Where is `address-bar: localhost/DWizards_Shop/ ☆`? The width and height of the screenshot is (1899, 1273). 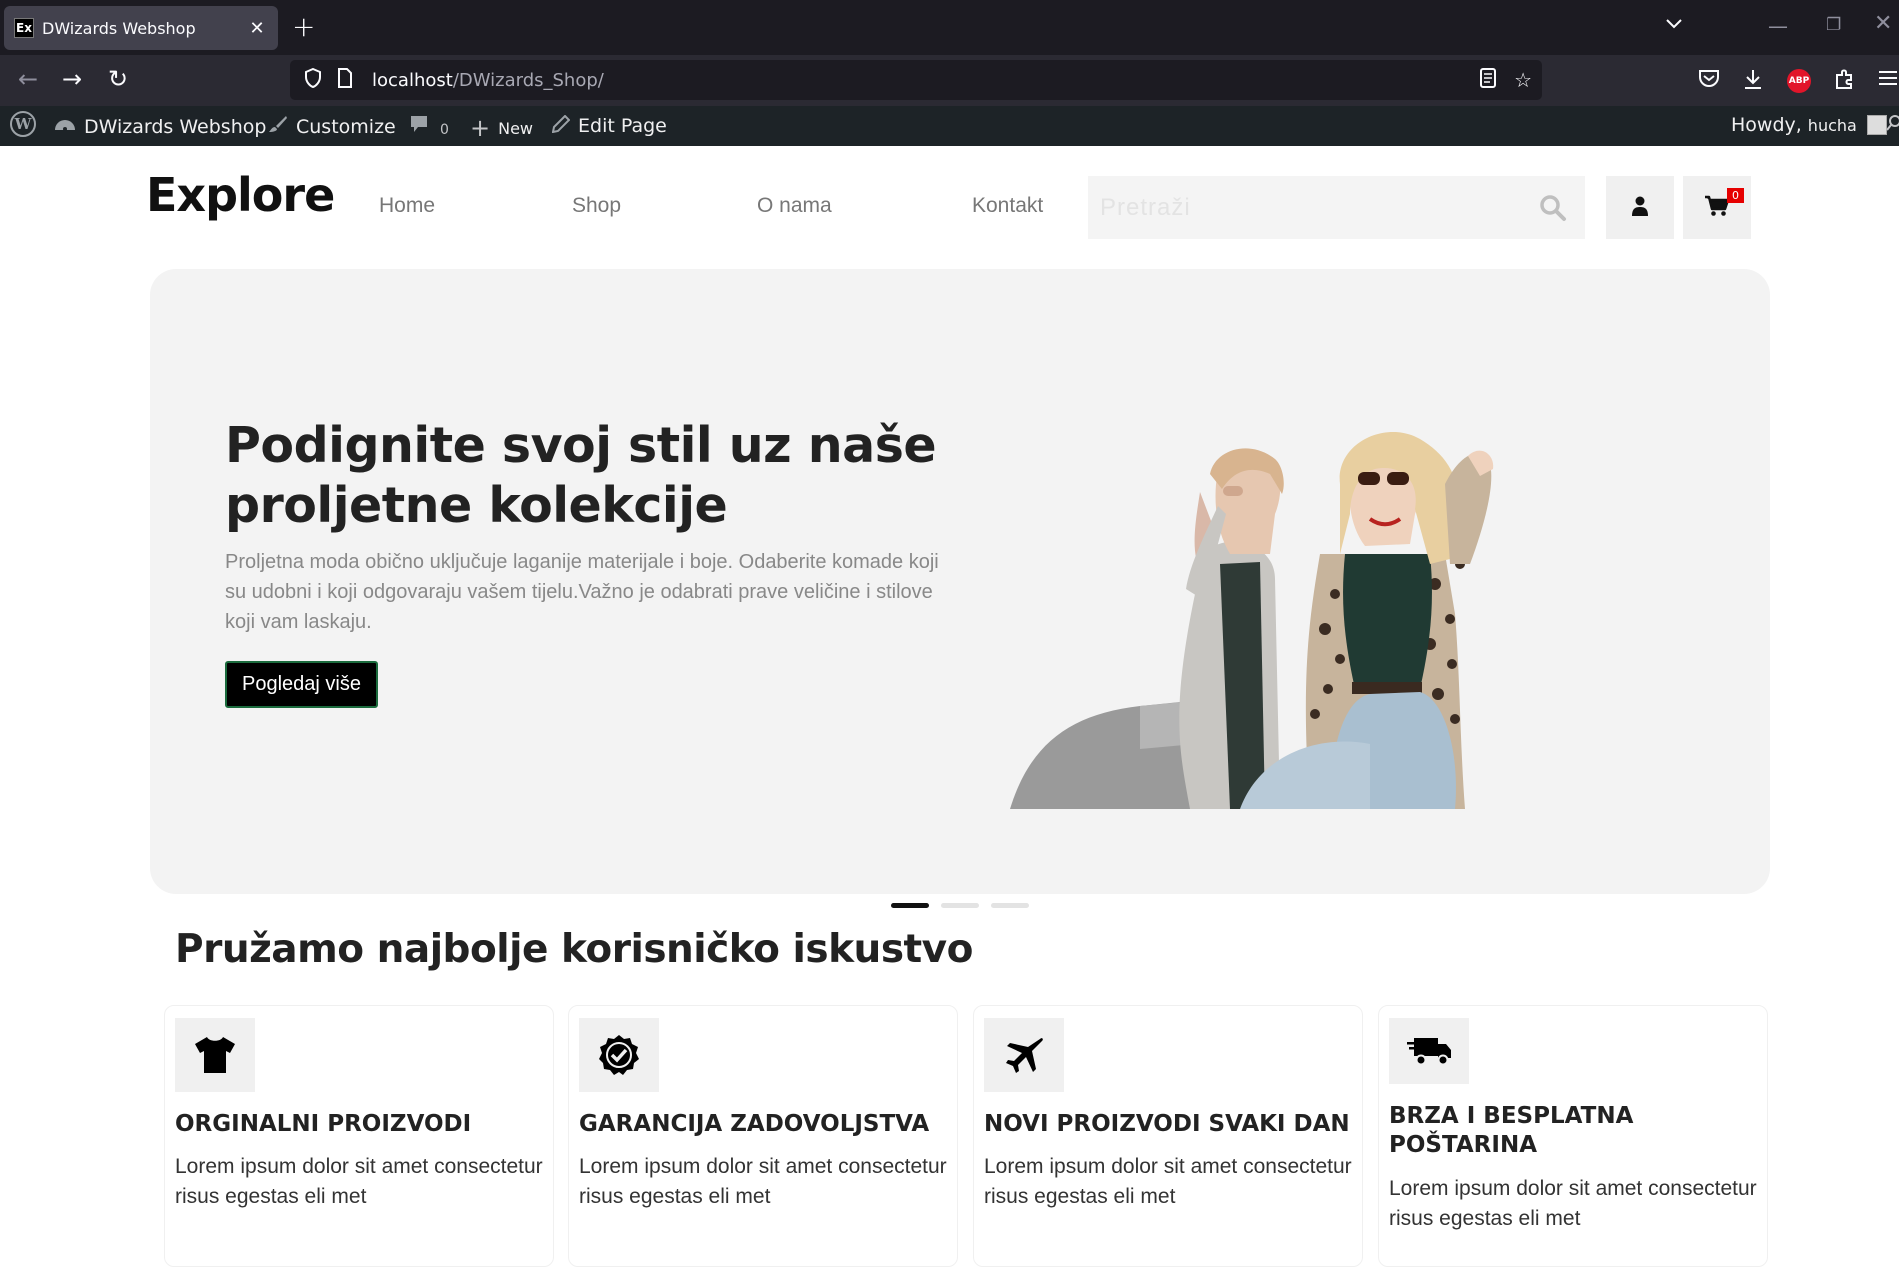 address-bar: localhost/DWizards_Shop/ ☆ is located at coordinates (916, 80).